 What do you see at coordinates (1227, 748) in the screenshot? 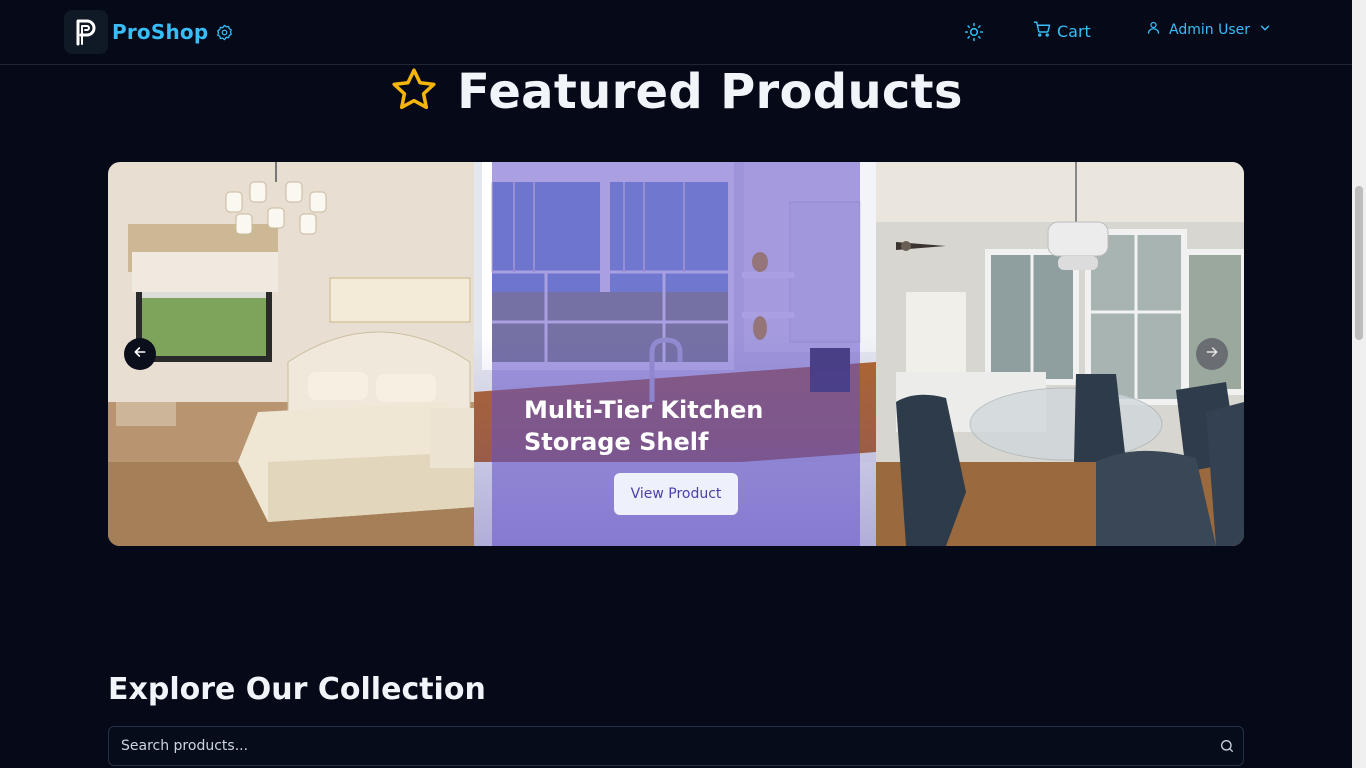
I see `search-icon` at bounding box center [1227, 748].